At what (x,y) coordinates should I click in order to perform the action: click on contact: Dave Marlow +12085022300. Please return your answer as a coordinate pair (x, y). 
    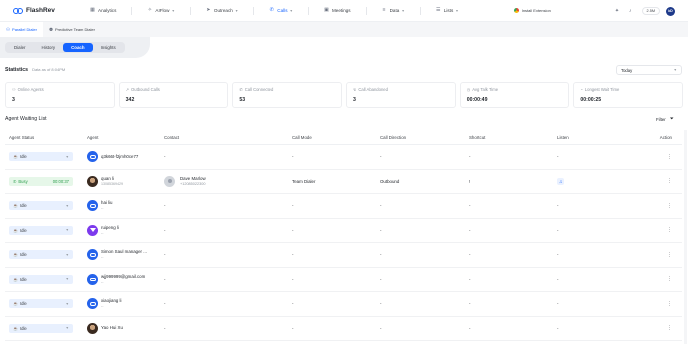
    Looking at the image, I should click on (228, 181).